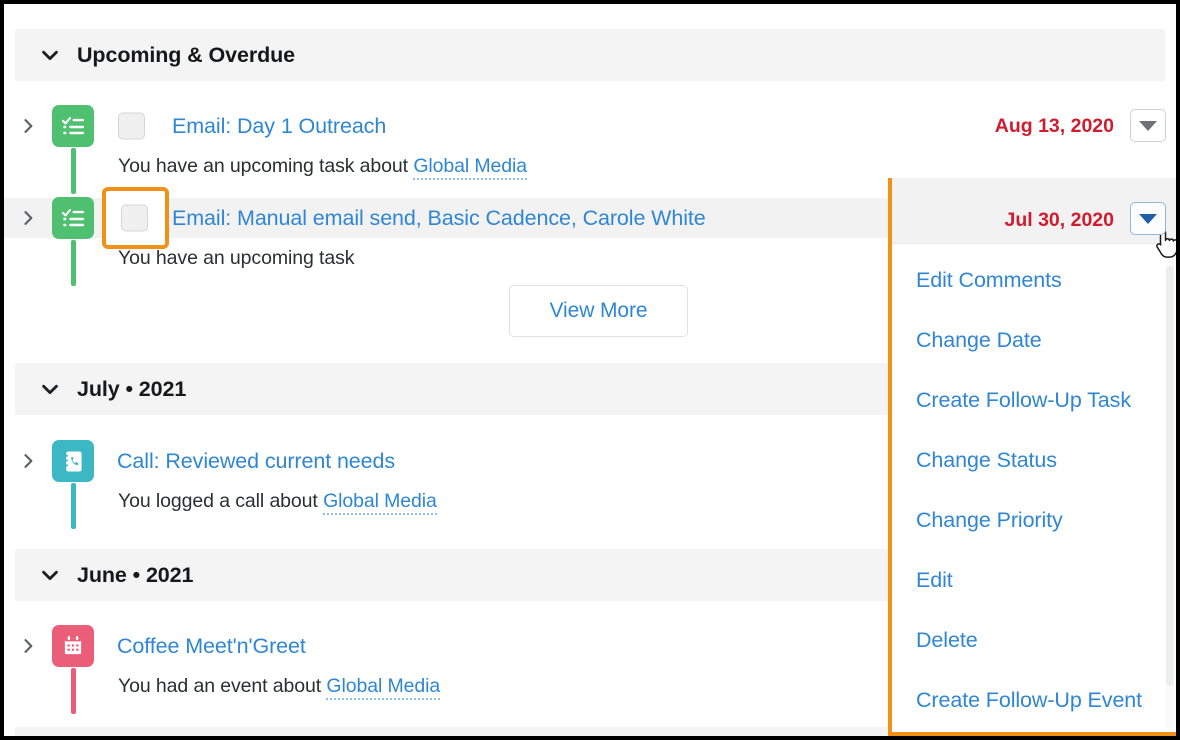  Describe the element at coordinates (1023, 400) in the screenshot. I see `menu-item-create-follow-up-task: Create Follow-Up Task` at that location.